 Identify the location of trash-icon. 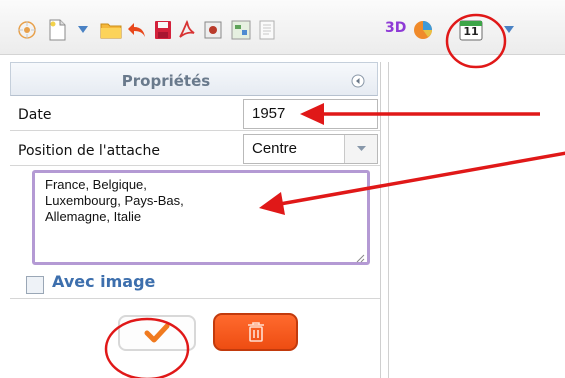
(255, 332).